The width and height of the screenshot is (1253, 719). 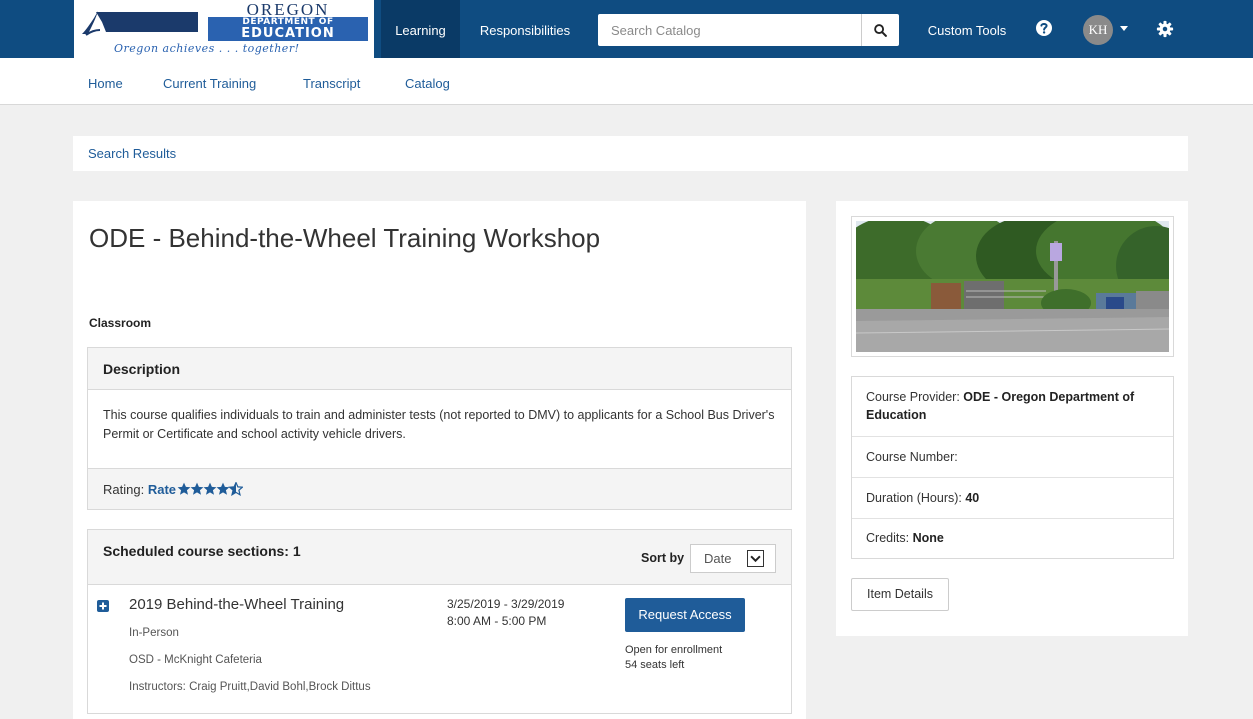 What do you see at coordinates (913, 397) in the screenshot?
I see `course-provider-label: Course Provider:` at bounding box center [913, 397].